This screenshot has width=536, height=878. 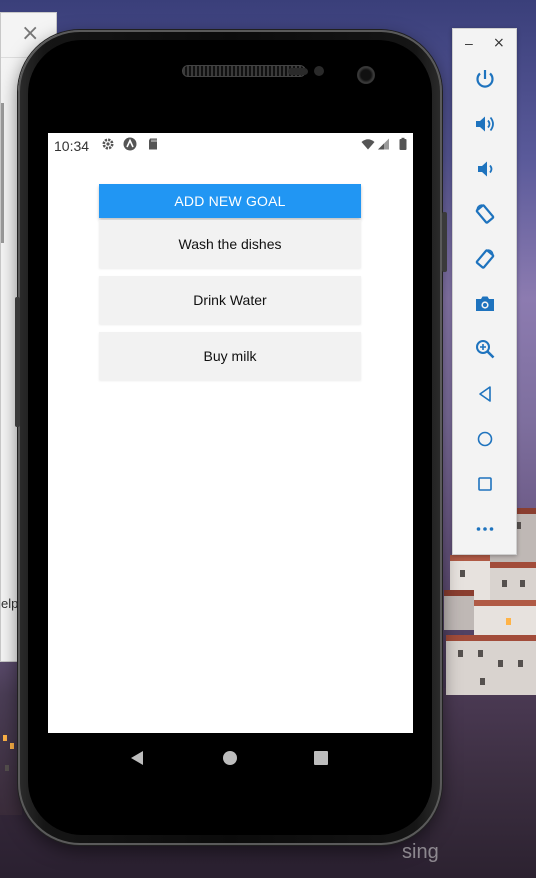 I want to click on gear-icon, so click(x=108, y=144).